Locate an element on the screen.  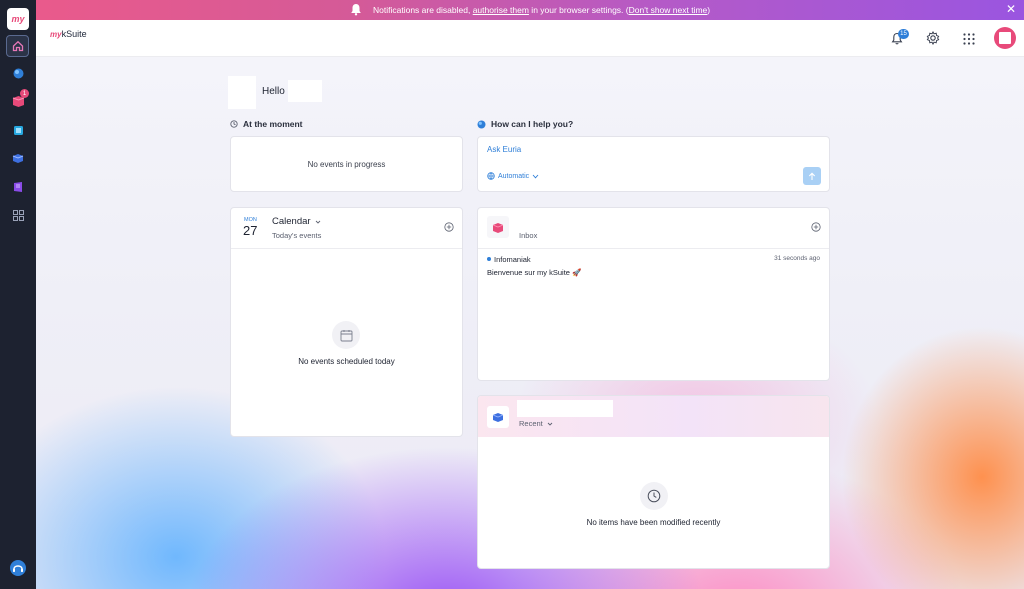
avatar-image is located at coordinates (1005, 38).